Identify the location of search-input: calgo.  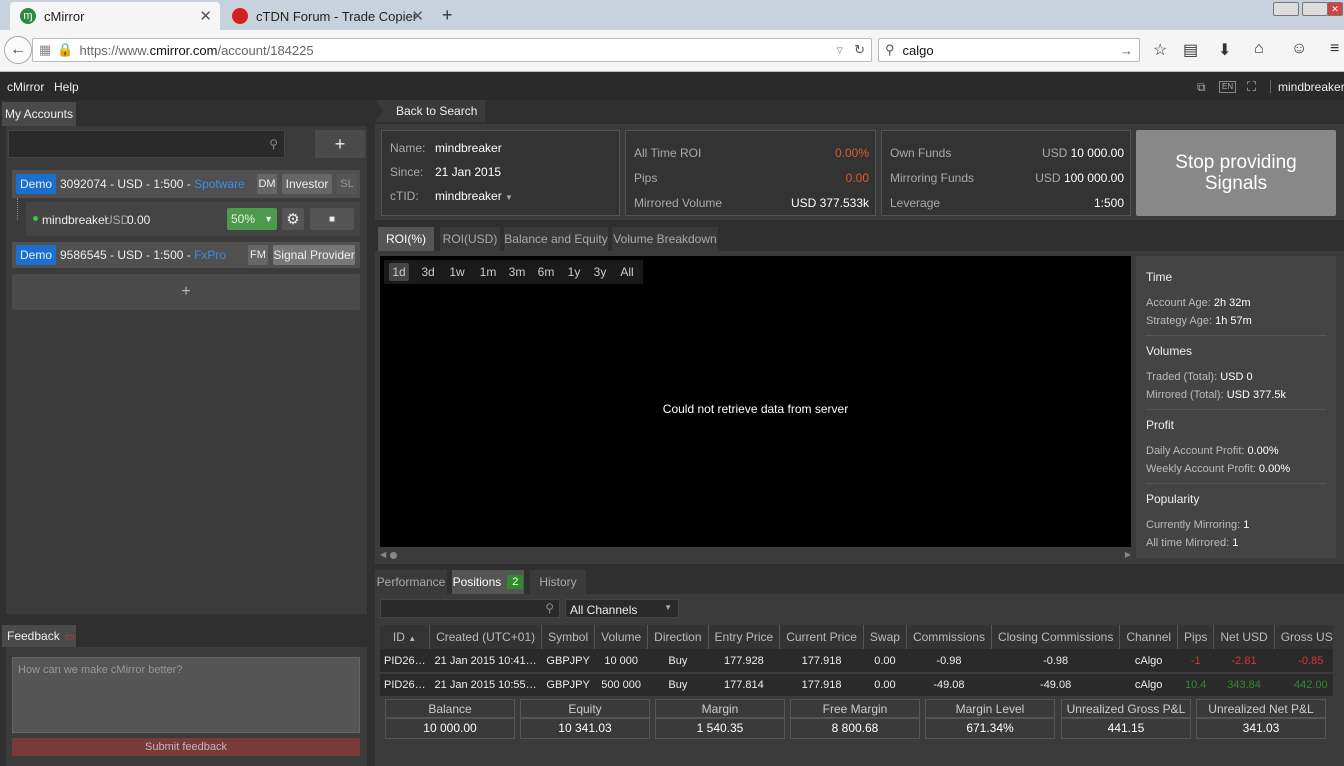
(918, 50).